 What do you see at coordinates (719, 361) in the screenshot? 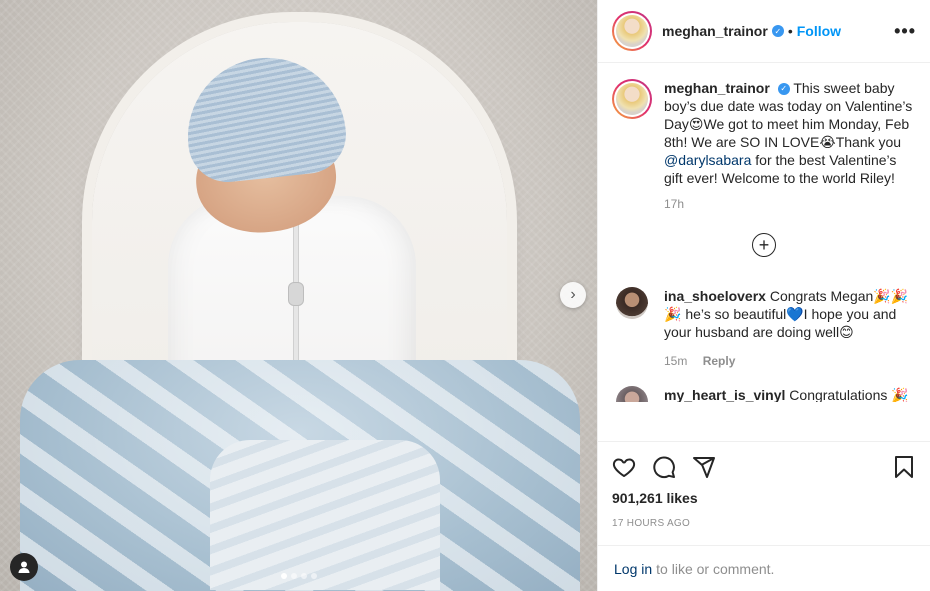
I see `reply-button: Reply` at bounding box center [719, 361].